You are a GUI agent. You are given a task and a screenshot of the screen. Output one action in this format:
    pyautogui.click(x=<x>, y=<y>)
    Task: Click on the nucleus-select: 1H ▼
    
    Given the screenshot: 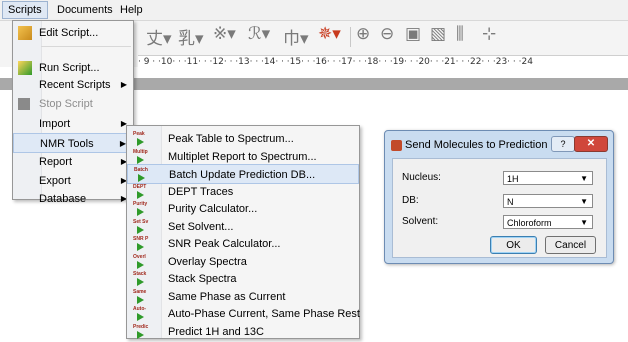 What is the action you would take?
    pyautogui.click(x=548, y=178)
    